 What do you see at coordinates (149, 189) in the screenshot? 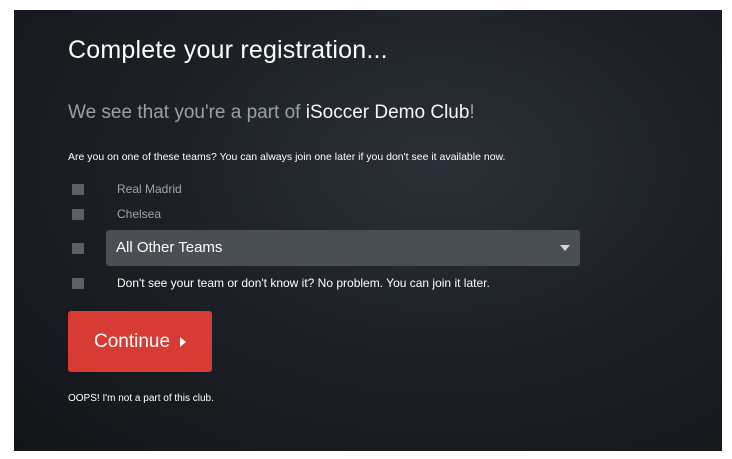
I see `team-label-real-madrid: Real Madrid` at bounding box center [149, 189].